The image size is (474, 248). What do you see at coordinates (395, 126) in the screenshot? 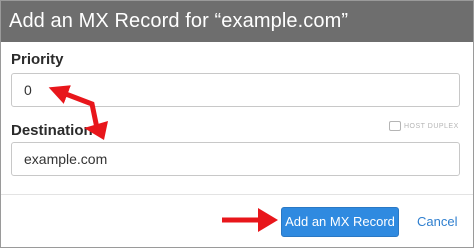
I see `watermark-logo-icon` at bounding box center [395, 126].